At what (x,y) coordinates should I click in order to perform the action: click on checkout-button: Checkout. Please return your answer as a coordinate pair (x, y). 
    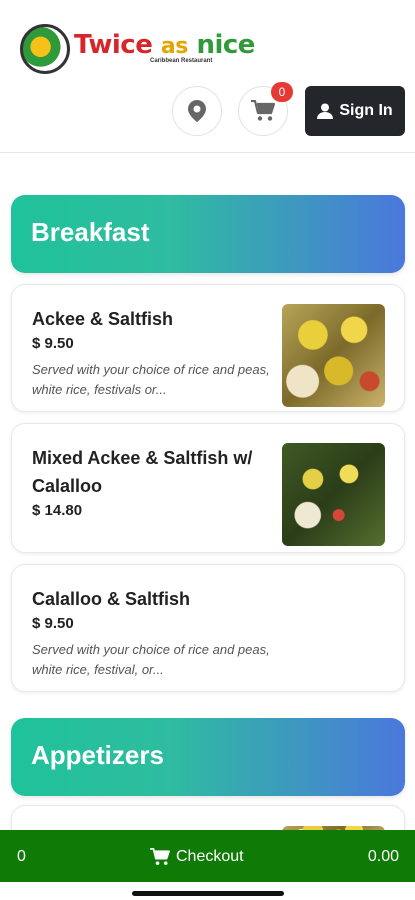
    Looking at the image, I should click on (197, 857).